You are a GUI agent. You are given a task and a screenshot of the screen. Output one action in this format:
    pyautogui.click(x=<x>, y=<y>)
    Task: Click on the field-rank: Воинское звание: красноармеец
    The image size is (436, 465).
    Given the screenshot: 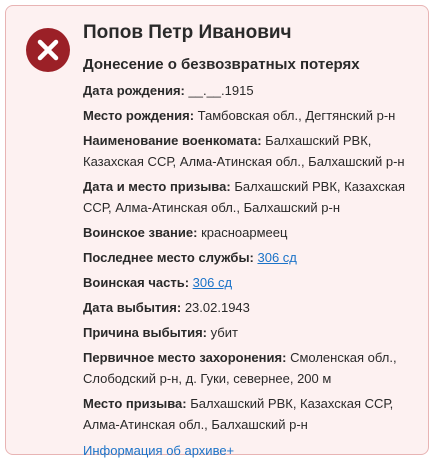 What is the action you would take?
    pyautogui.click(x=250, y=232)
    